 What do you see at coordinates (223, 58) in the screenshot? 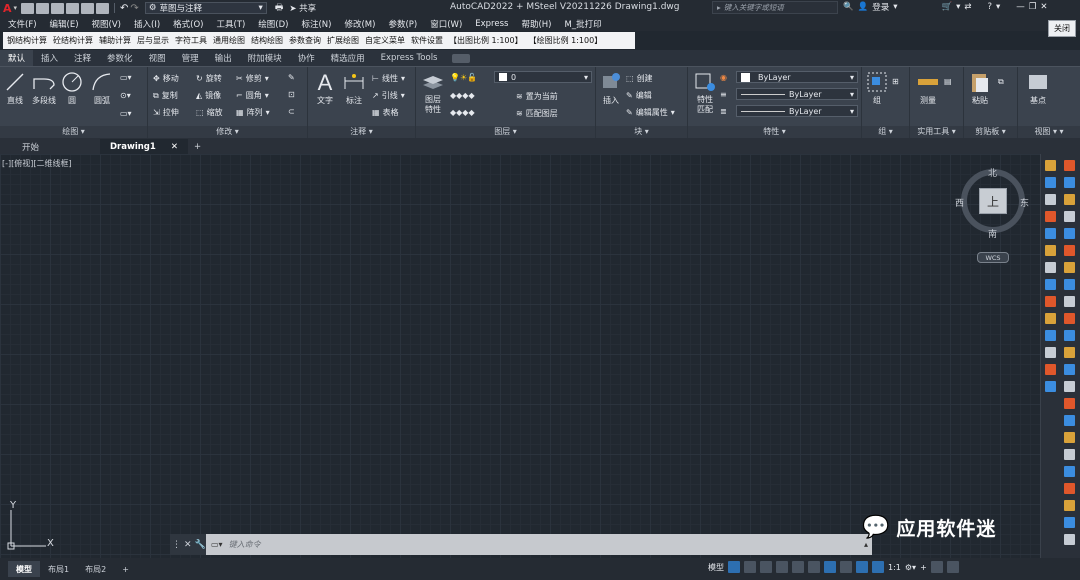
I see `tab-output: 输出` at bounding box center [223, 58].